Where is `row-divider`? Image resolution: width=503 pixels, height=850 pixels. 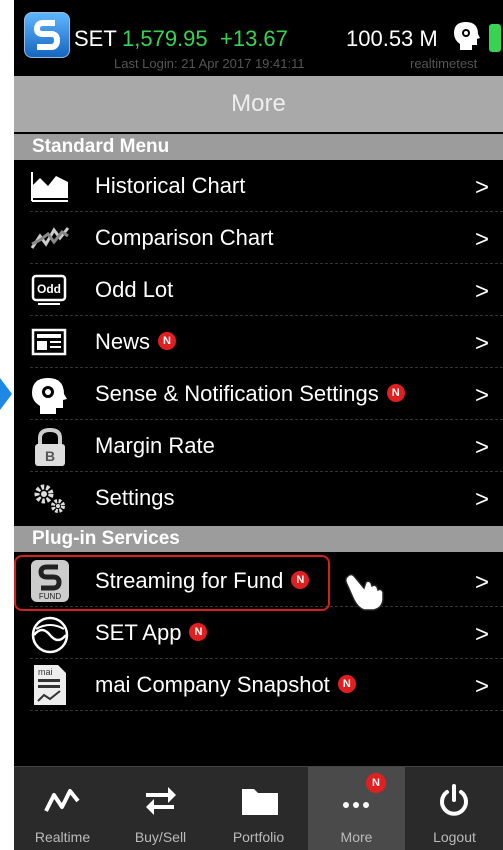
row-divider is located at coordinates (266, 710).